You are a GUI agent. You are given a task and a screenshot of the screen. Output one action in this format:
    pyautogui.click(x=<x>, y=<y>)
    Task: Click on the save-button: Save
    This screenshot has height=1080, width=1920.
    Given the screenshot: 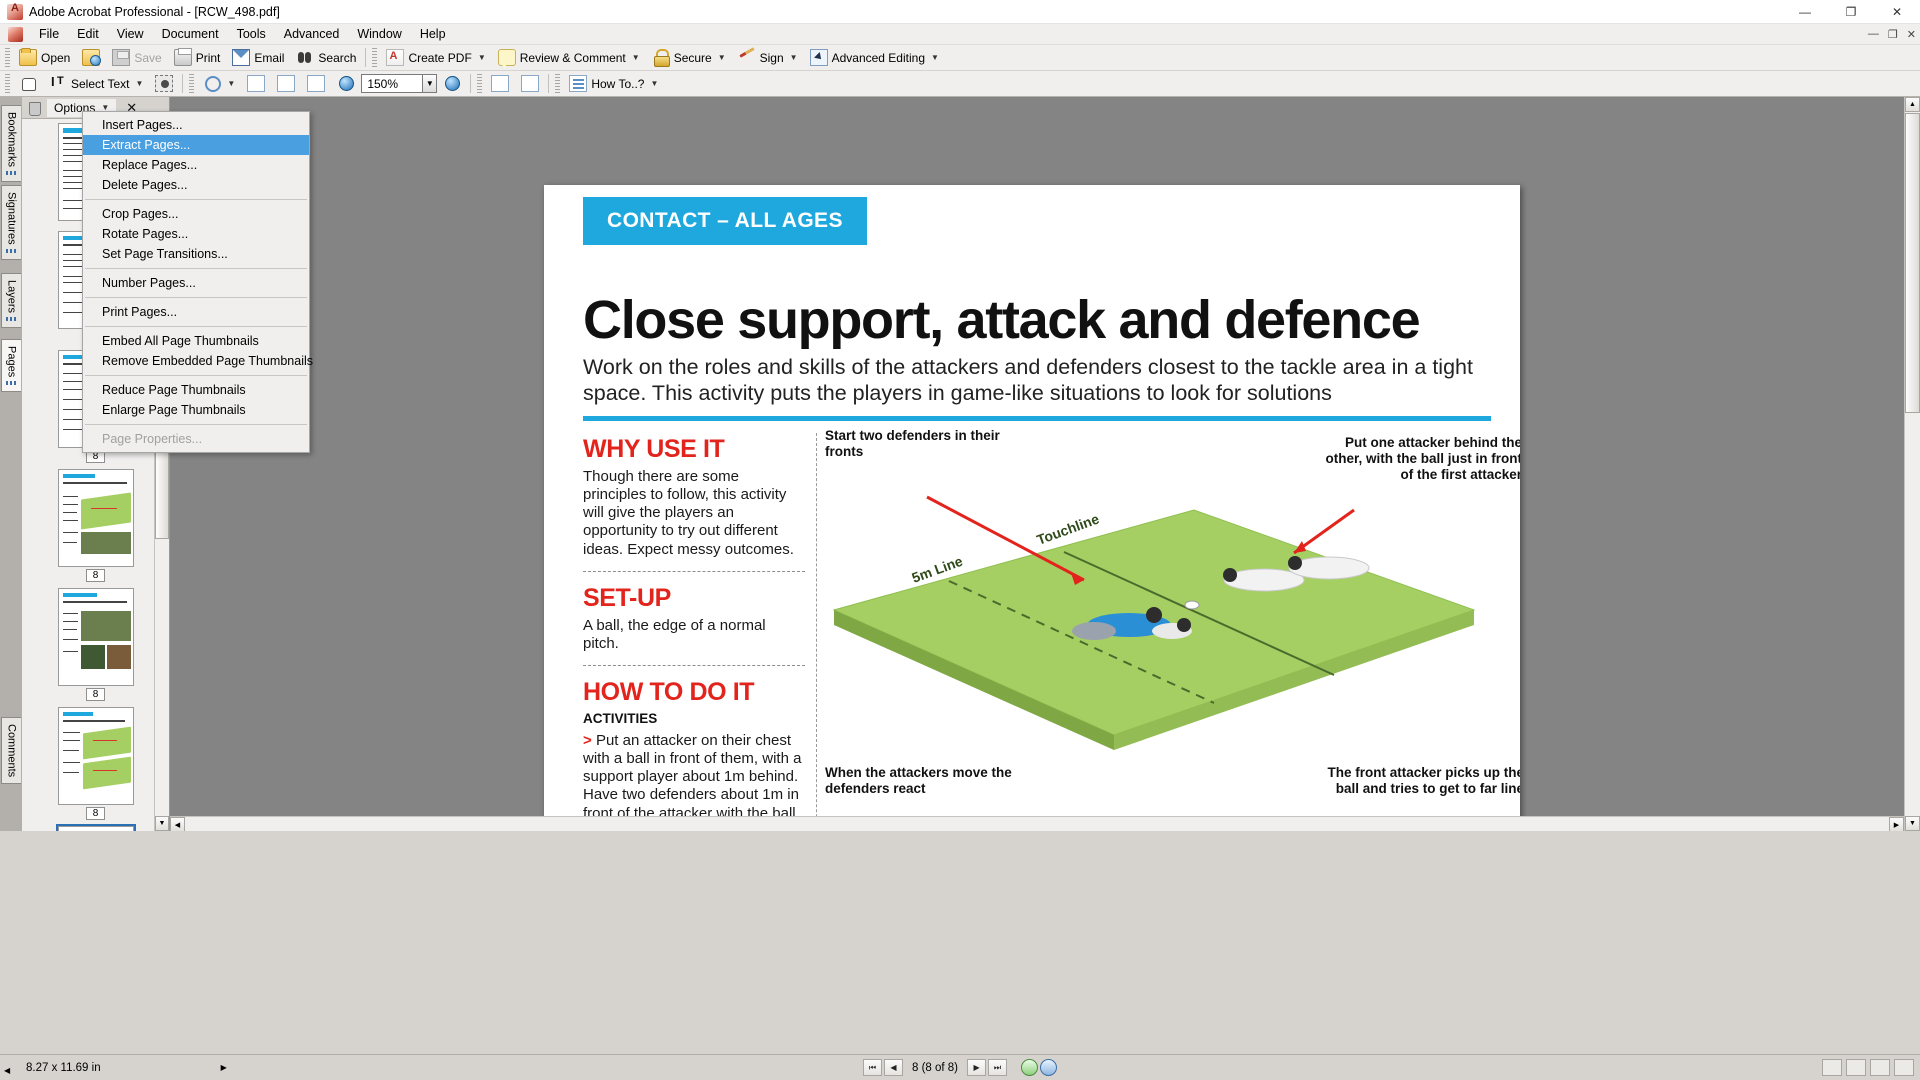 What is the action you would take?
    pyautogui.click(x=136, y=57)
    